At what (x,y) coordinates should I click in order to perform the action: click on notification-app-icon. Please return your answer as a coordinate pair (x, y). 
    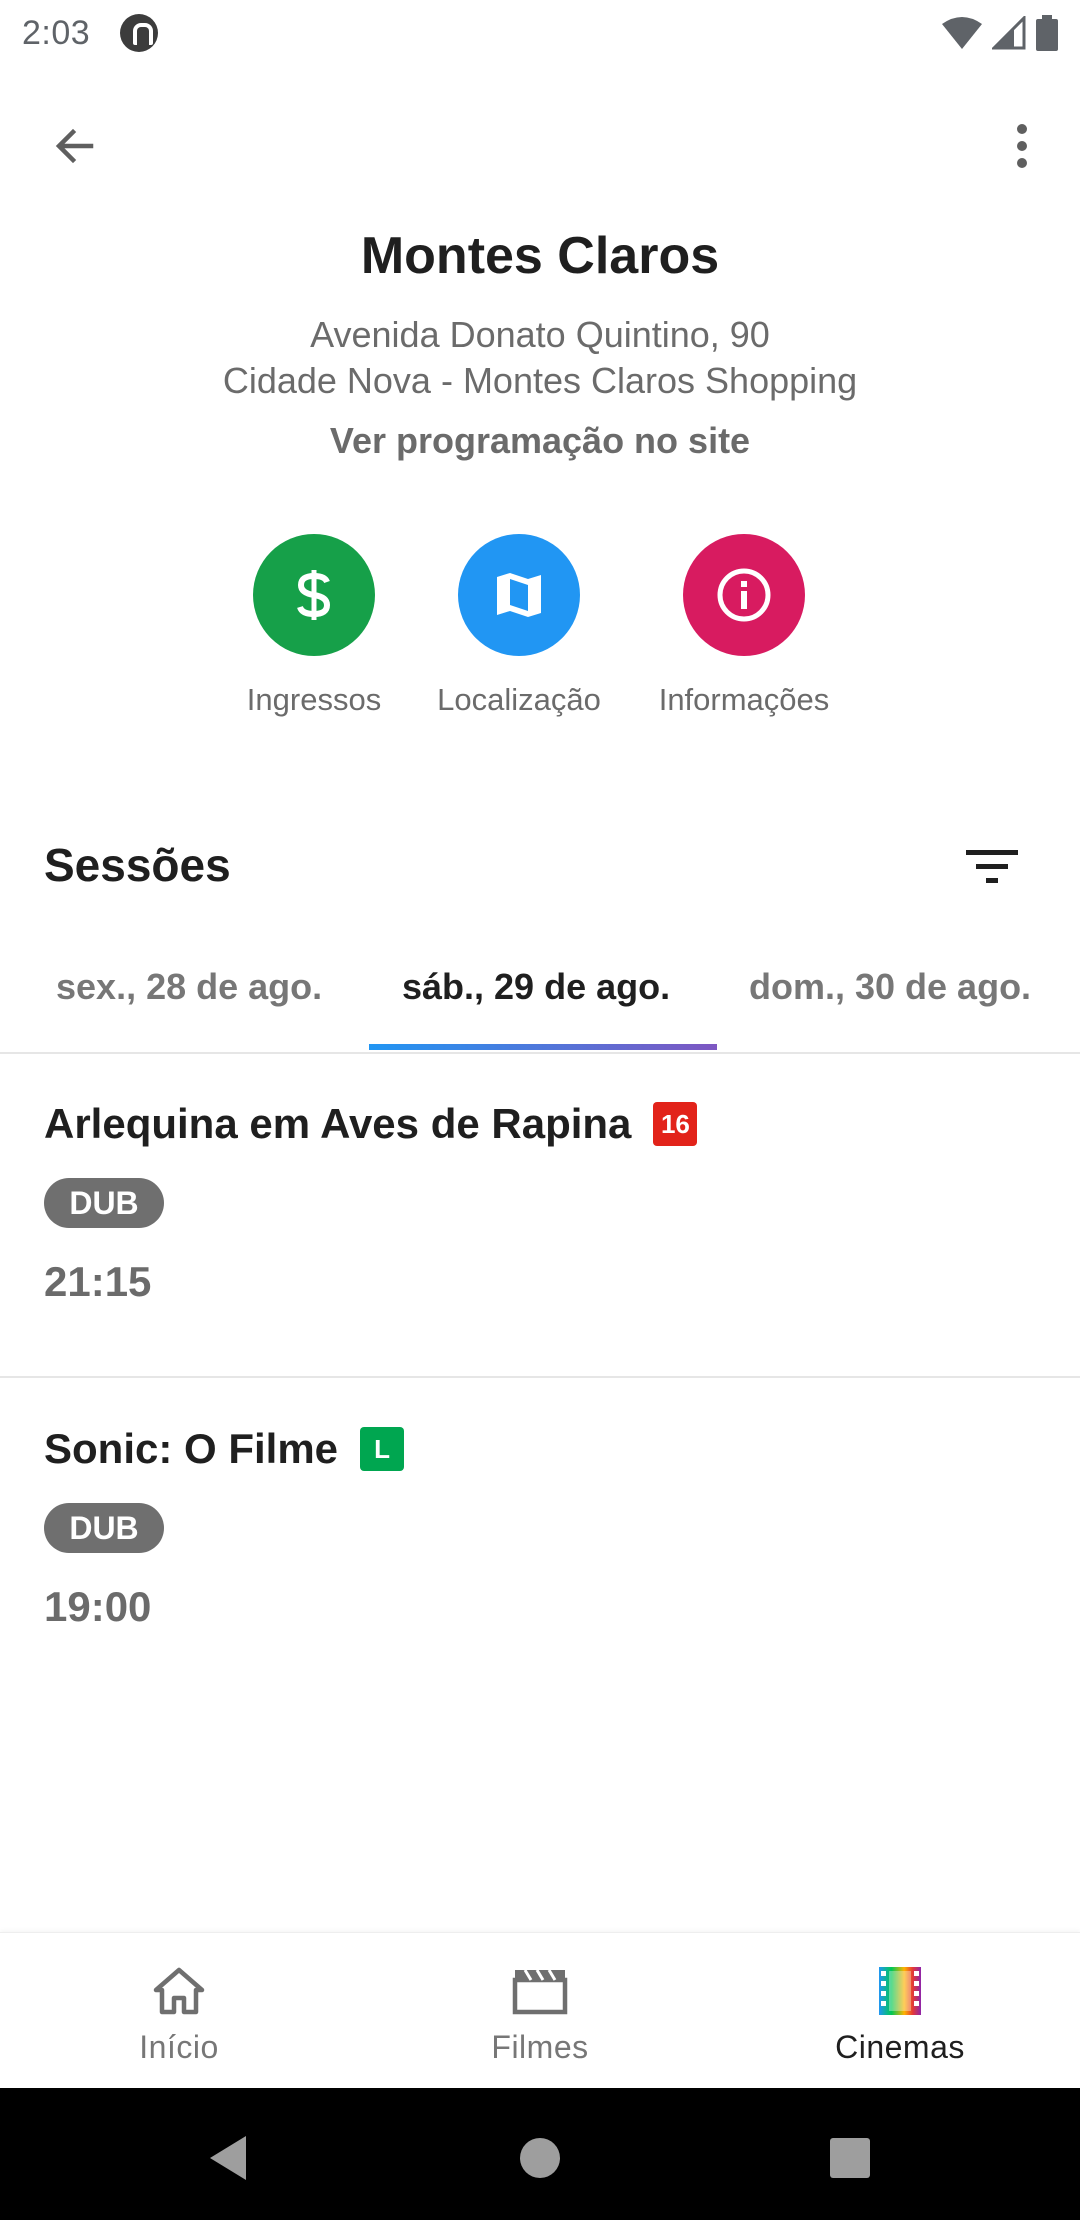
    Looking at the image, I should click on (139, 33).